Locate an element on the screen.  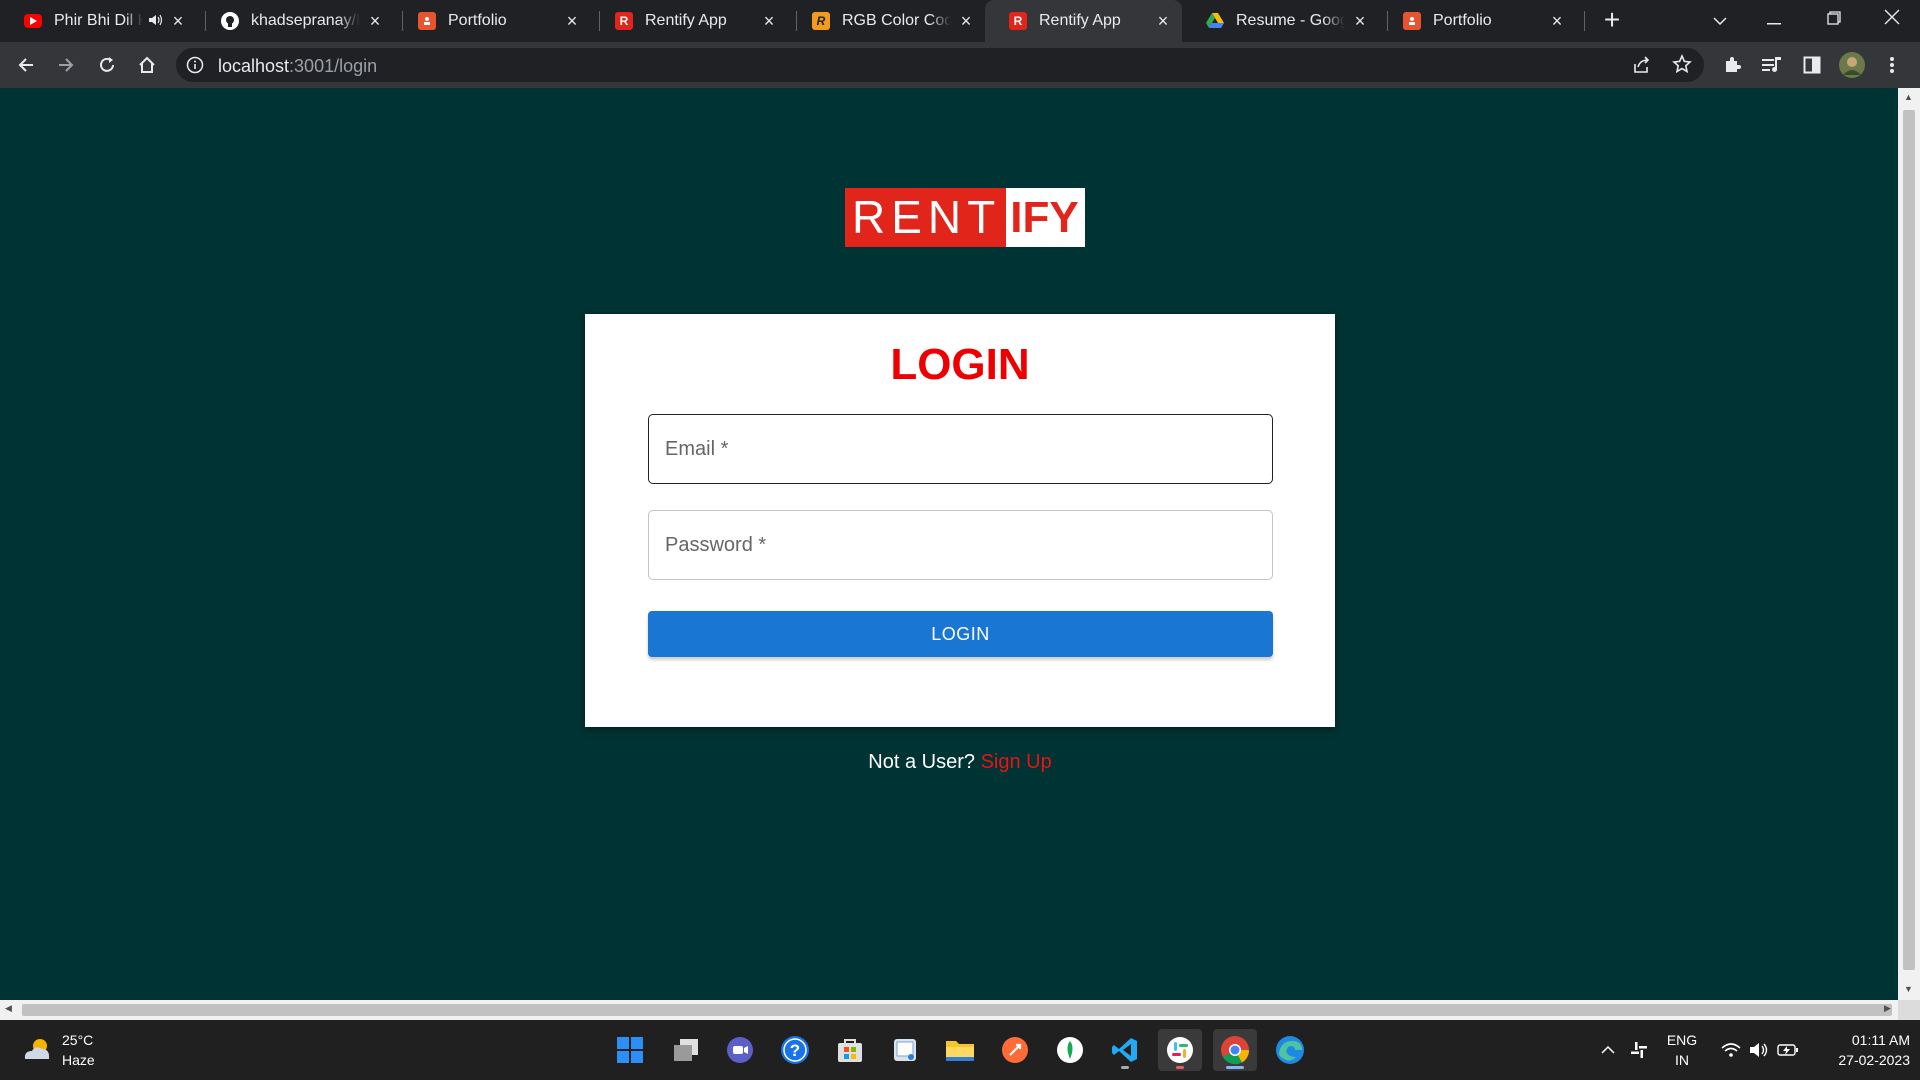
password-field is located at coordinates (960, 545).